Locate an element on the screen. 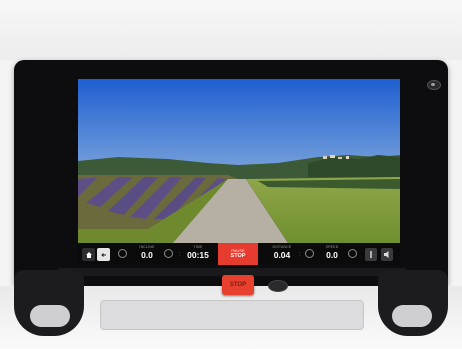 Image resolution: width=462 pixels, height=349 pixels. time-readout: TIME 00:15 is located at coordinates (198, 253).